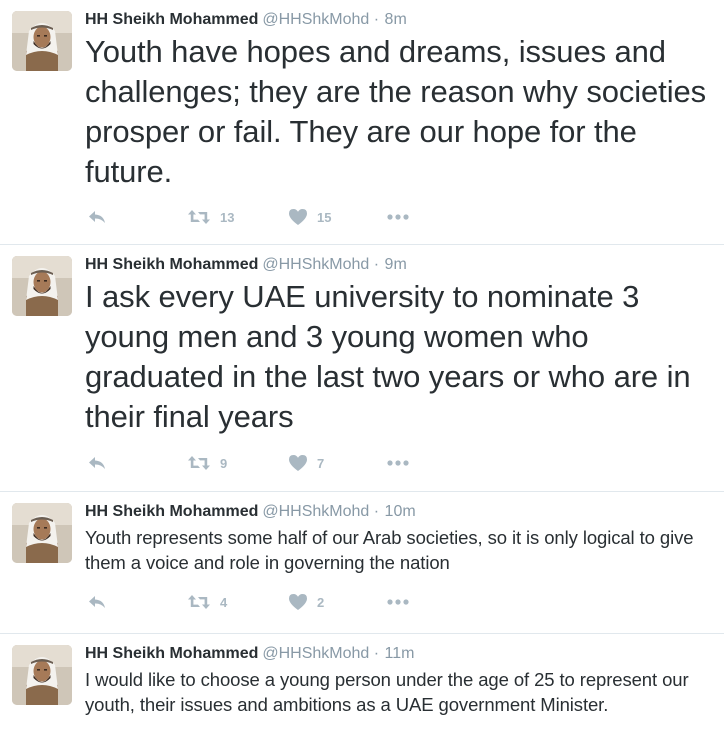 This screenshot has width=724, height=742. I want to click on like-count: 7, so click(321, 463).